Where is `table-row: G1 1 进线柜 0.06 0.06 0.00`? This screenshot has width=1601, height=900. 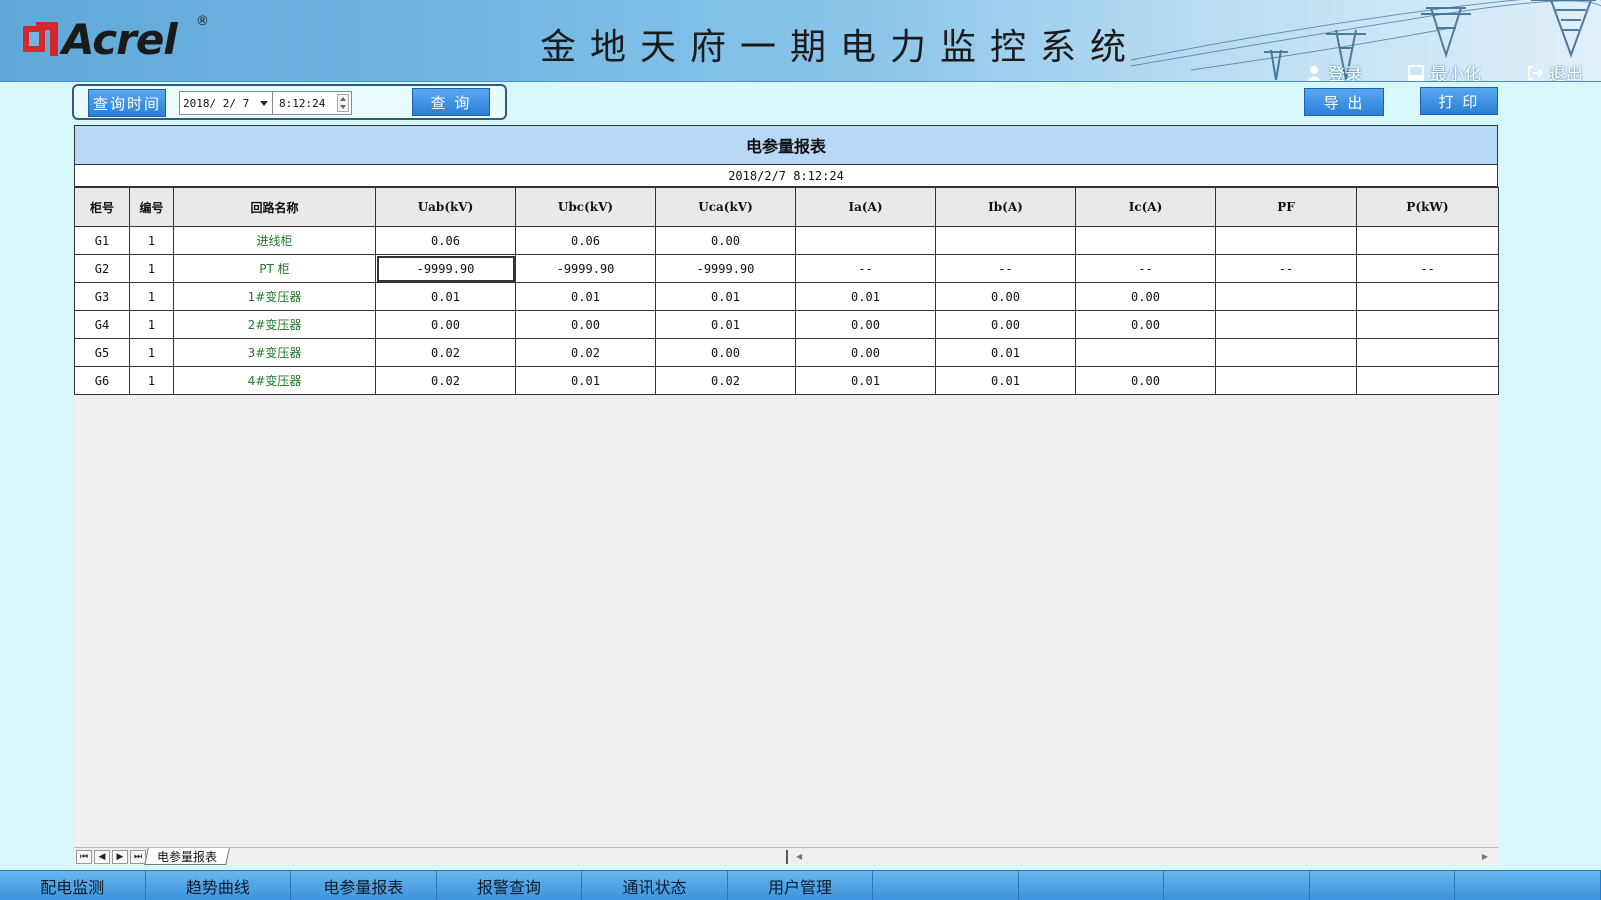
table-row: G1 1 进线柜 0.06 0.06 0.00 is located at coordinates (786, 240).